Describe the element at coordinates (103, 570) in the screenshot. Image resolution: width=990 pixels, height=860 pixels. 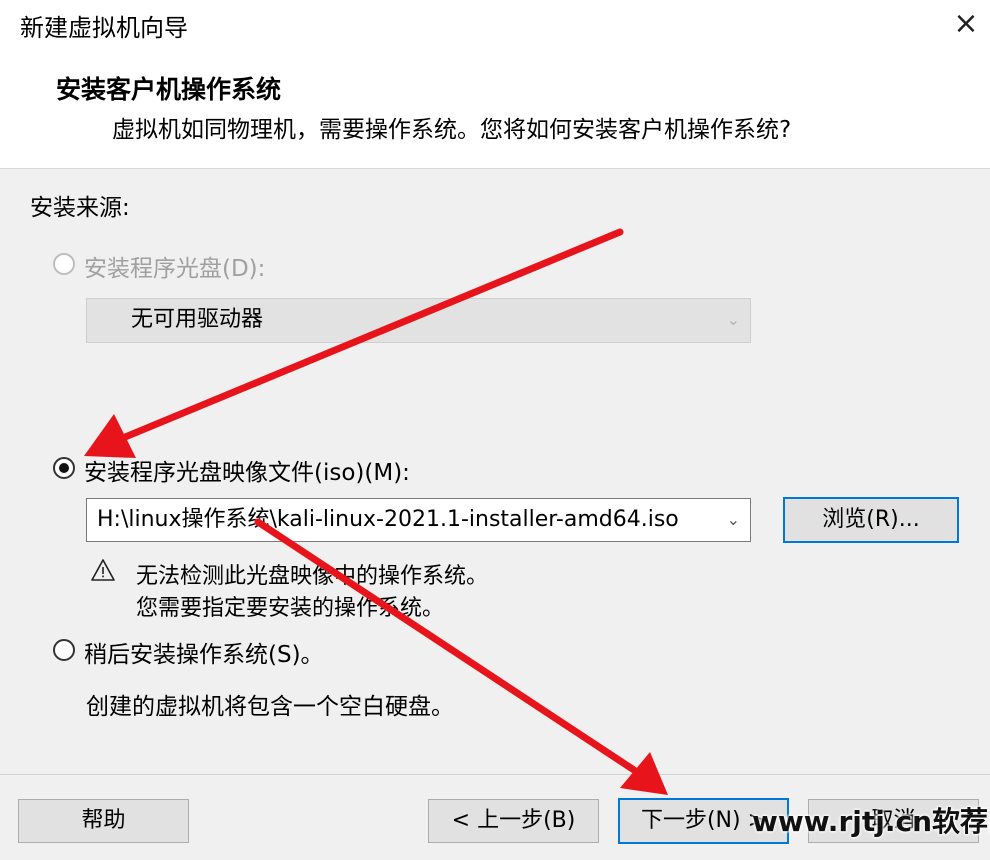
I see `warning-icon` at that location.